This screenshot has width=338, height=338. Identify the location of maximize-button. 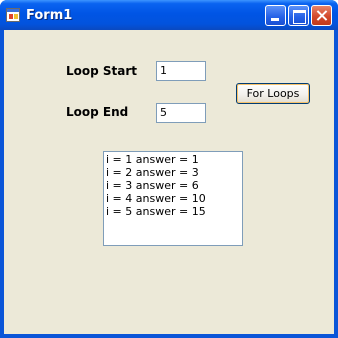
(298, 15).